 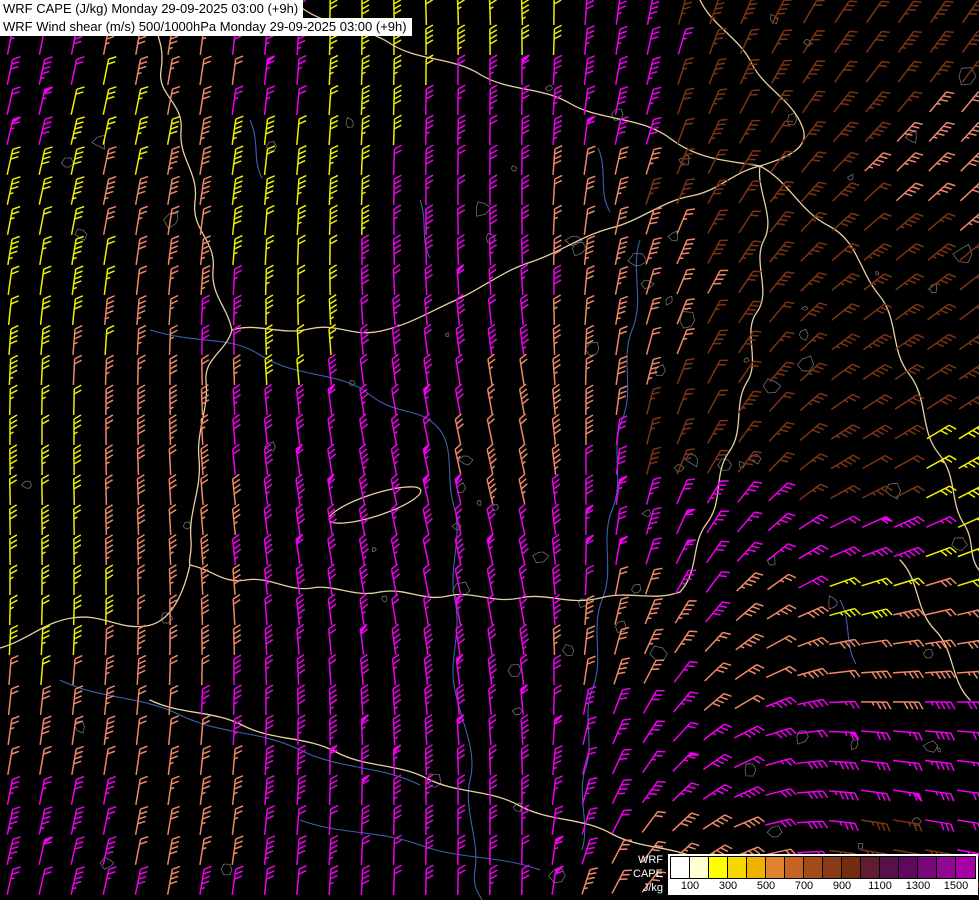 What do you see at coordinates (842, 885) in the screenshot?
I see `legend-tick-label: 900` at bounding box center [842, 885].